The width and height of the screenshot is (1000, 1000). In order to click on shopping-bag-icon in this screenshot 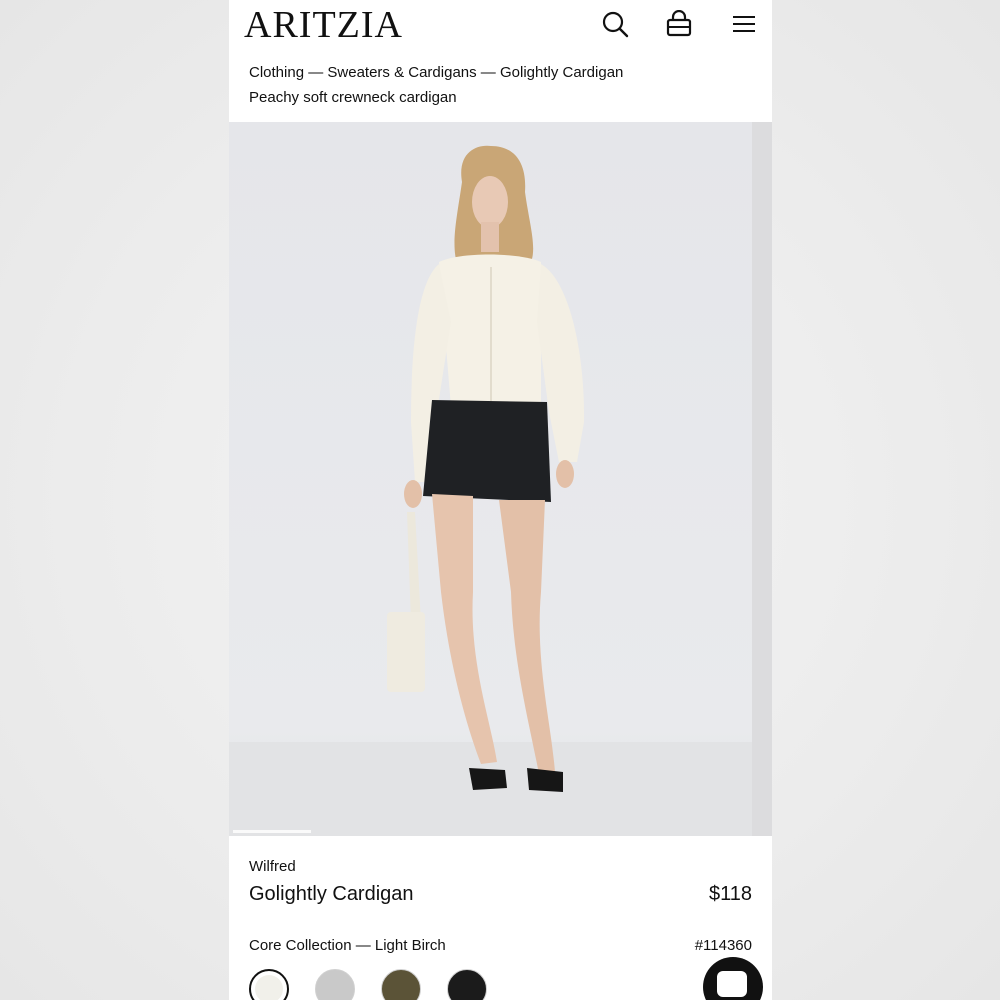, I will do `click(679, 23)`.